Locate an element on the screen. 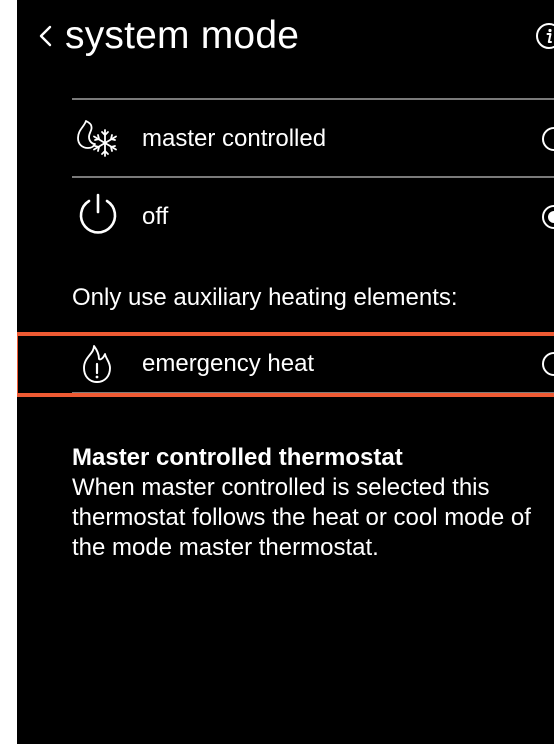 The height and width of the screenshot is (744, 554). option-label: off is located at coordinates (155, 216).